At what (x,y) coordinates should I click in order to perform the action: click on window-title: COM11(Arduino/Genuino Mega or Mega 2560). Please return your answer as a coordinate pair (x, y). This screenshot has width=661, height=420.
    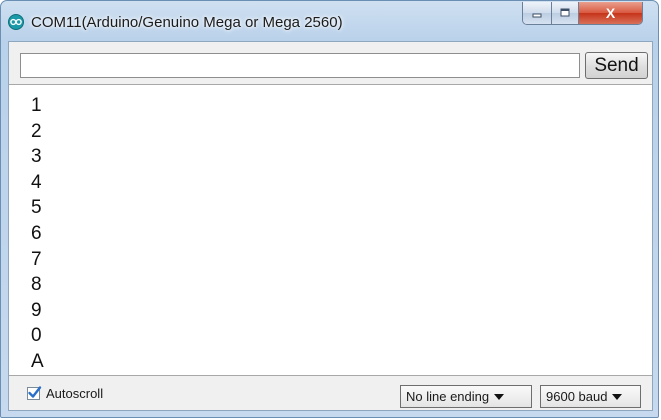
    Looking at the image, I should click on (187, 22).